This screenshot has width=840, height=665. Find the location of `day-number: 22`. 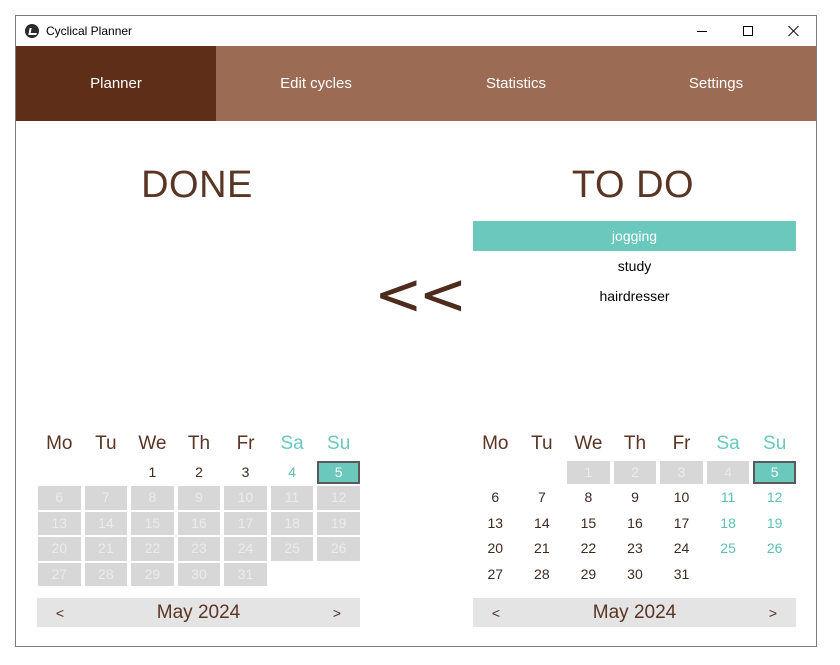

day-number: 22 is located at coordinates (588, 548).